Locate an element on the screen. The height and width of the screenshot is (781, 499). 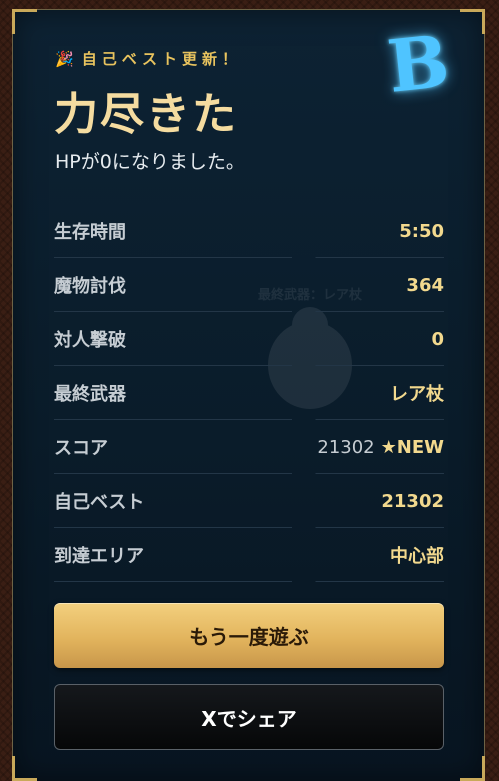
result-title: 力尽きた is located at coordinates (146, 114).